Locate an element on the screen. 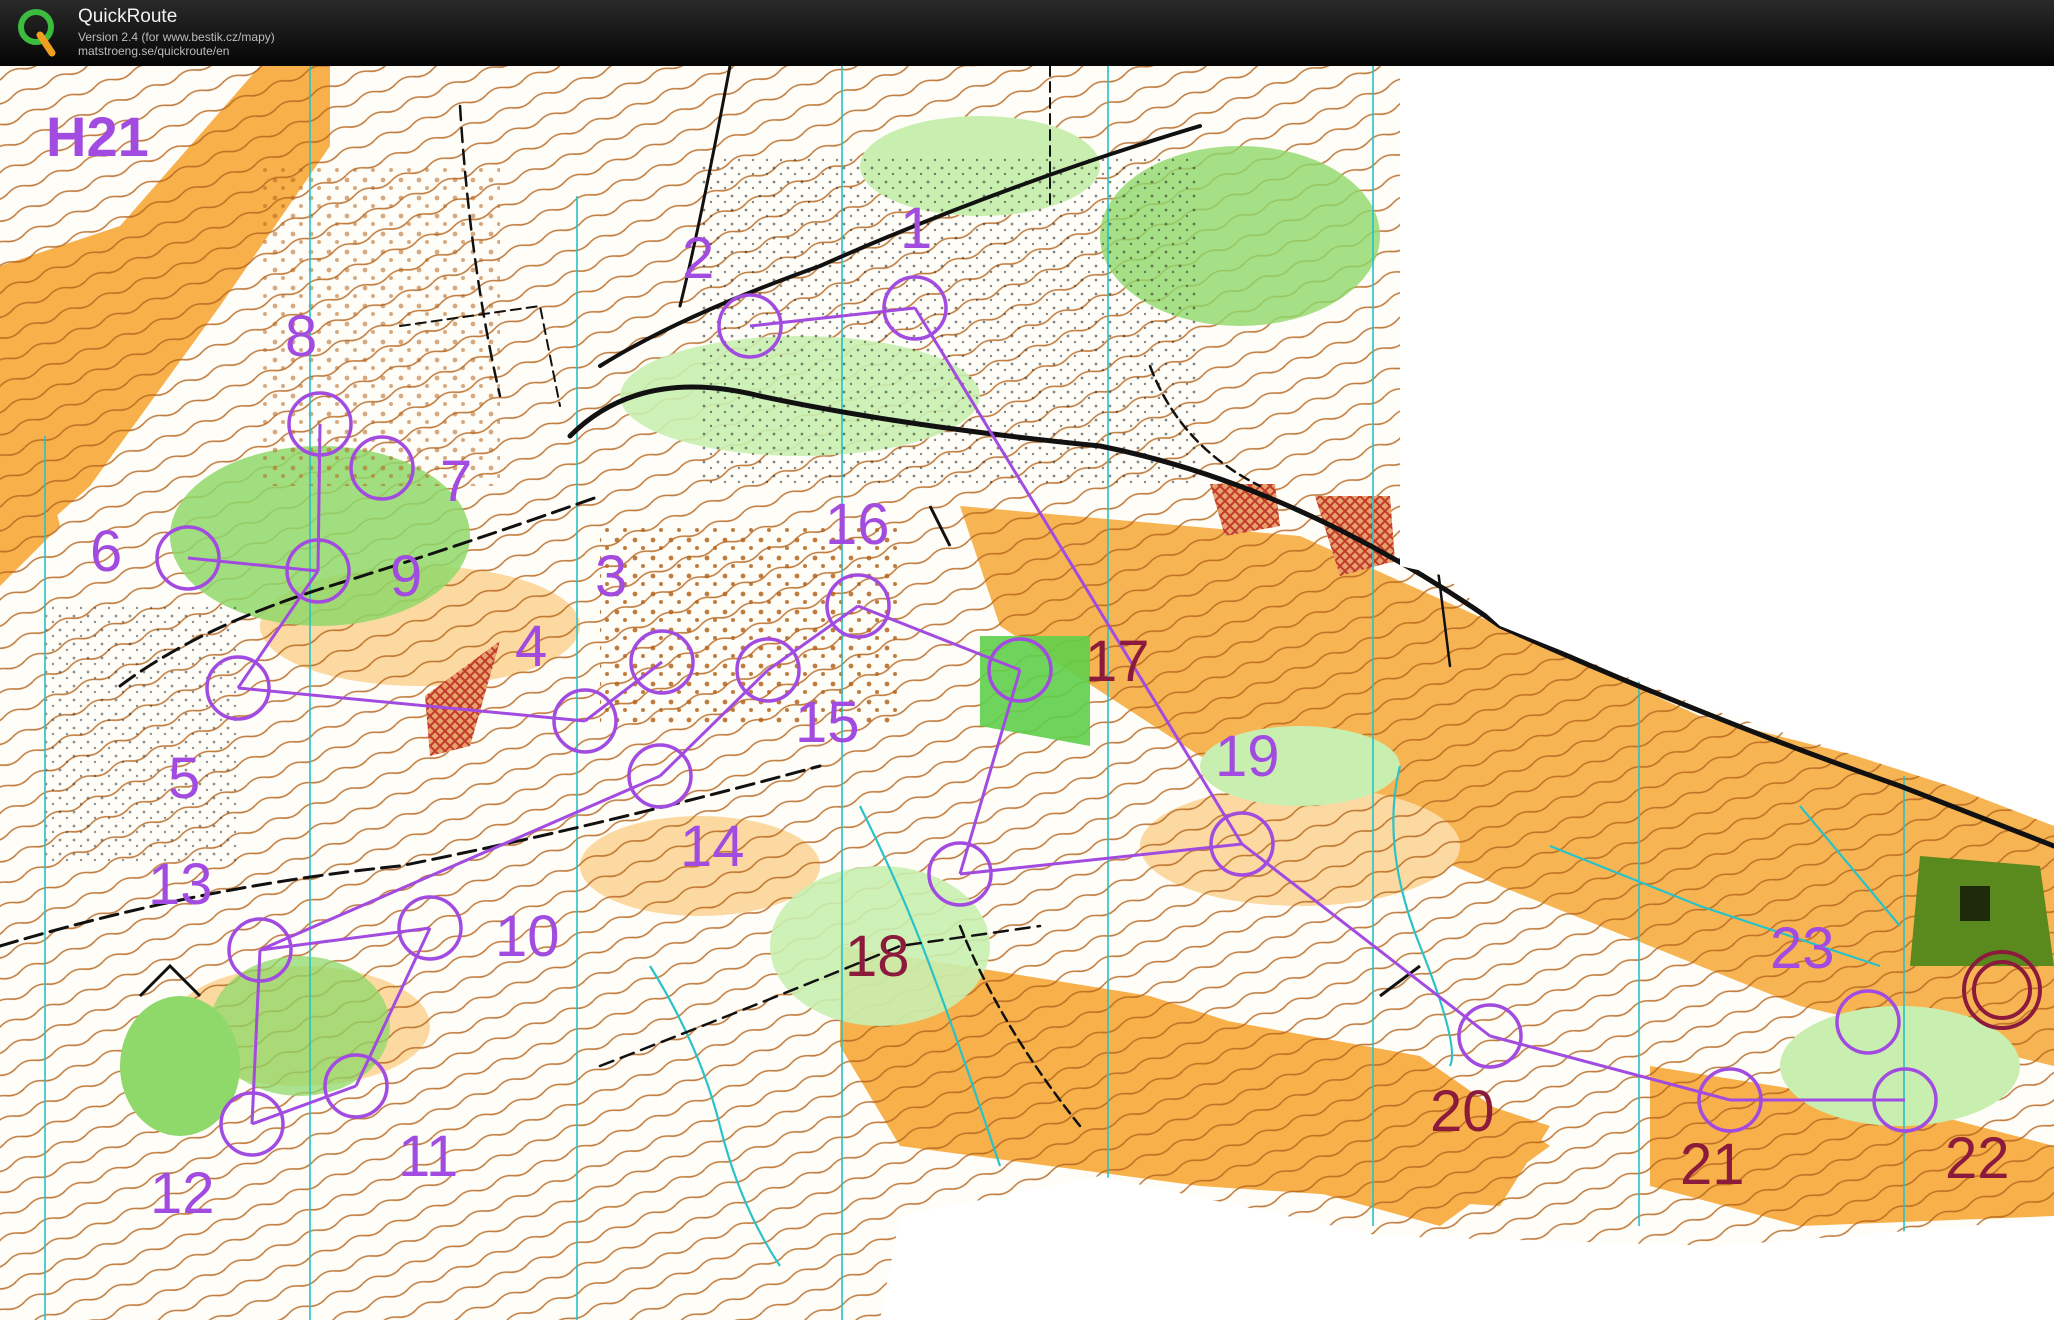 The width and height of the screenshot is (2054, 1320). control-number: 20 is located at coordinates (1462, 1111).